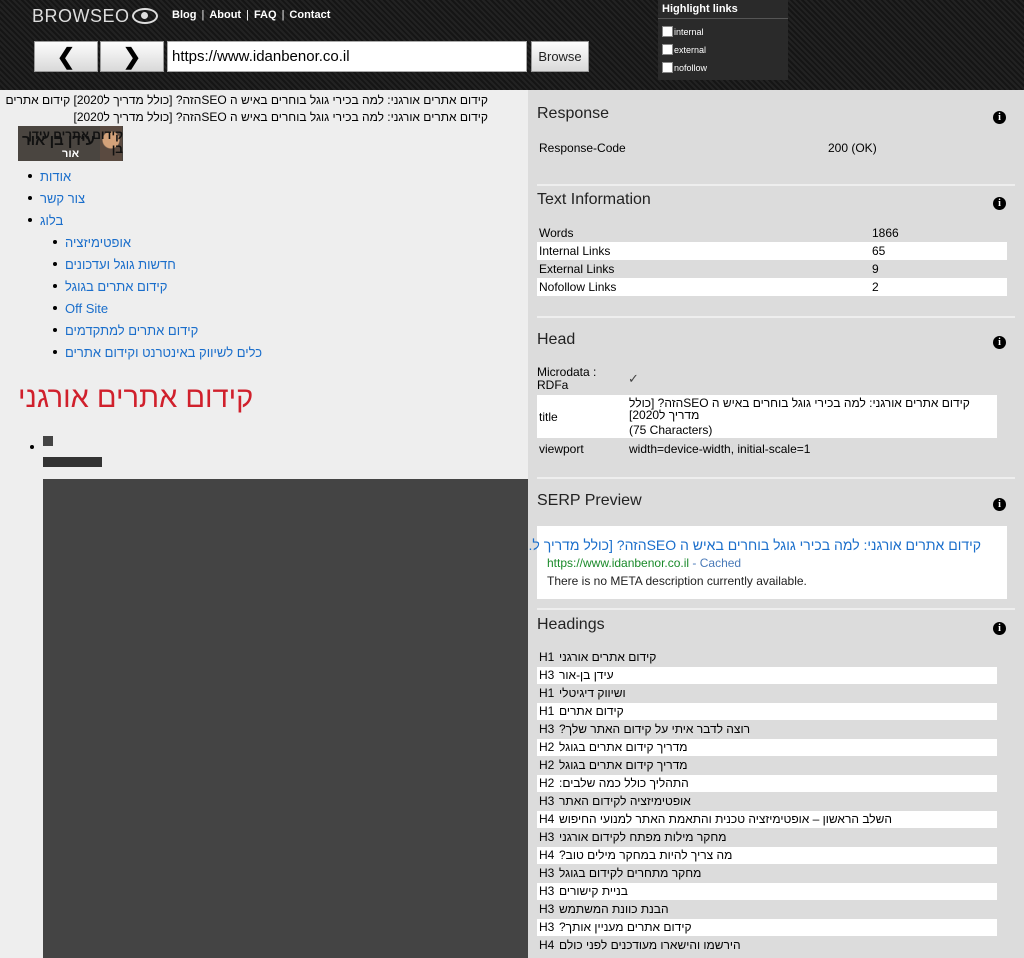  Describe the element at coordinates (715, 563) in the screenshot. I see `cached-link: - Cached` at that location.